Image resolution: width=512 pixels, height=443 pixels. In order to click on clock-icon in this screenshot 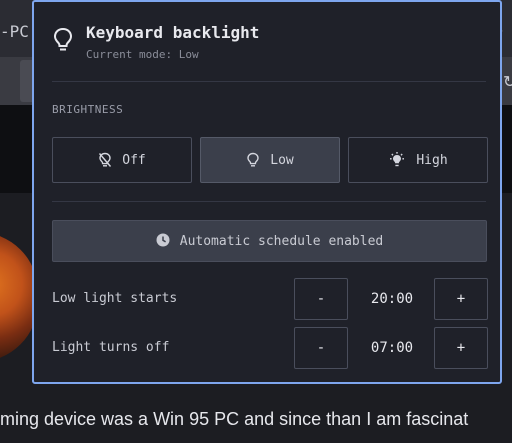, I will do `click(163, 241)`.